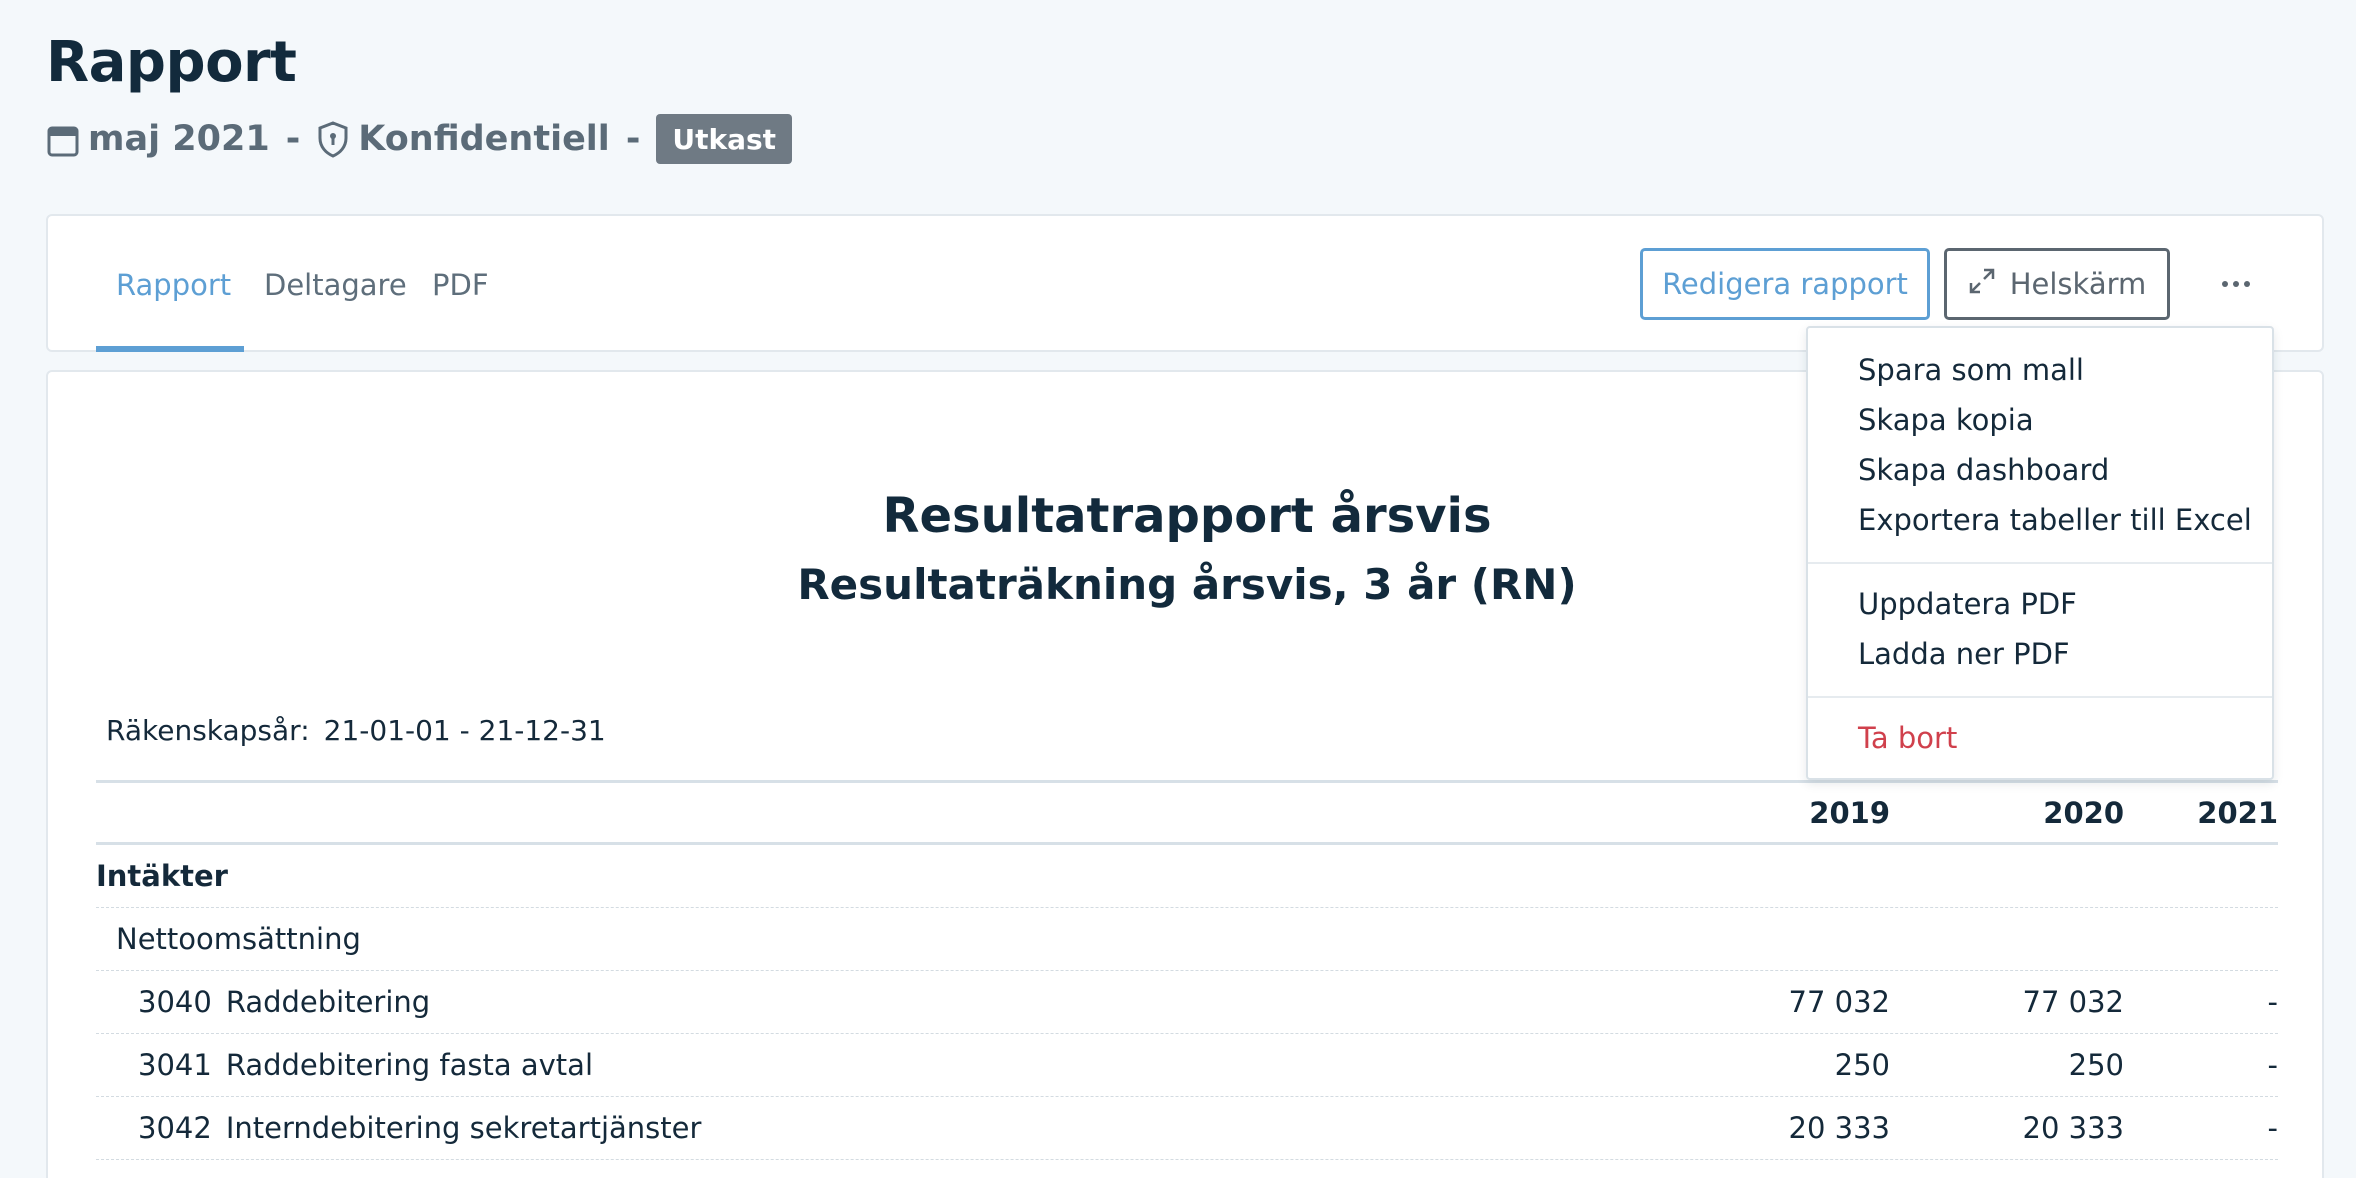 This screenshot has width=2356, height=1178. Describe the element at coordinates (1187, 1002) in the screenshot. I see `table-row: 3040 Raddebitering 77 032 77 032 -` at that location.